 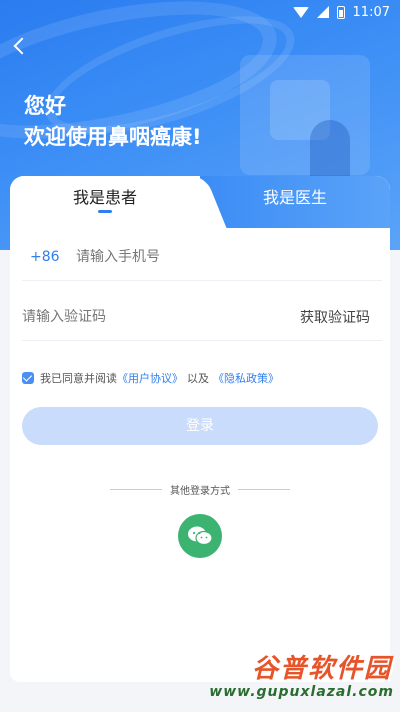 I want to click on verification-code-input, so click(x=161, y=316).